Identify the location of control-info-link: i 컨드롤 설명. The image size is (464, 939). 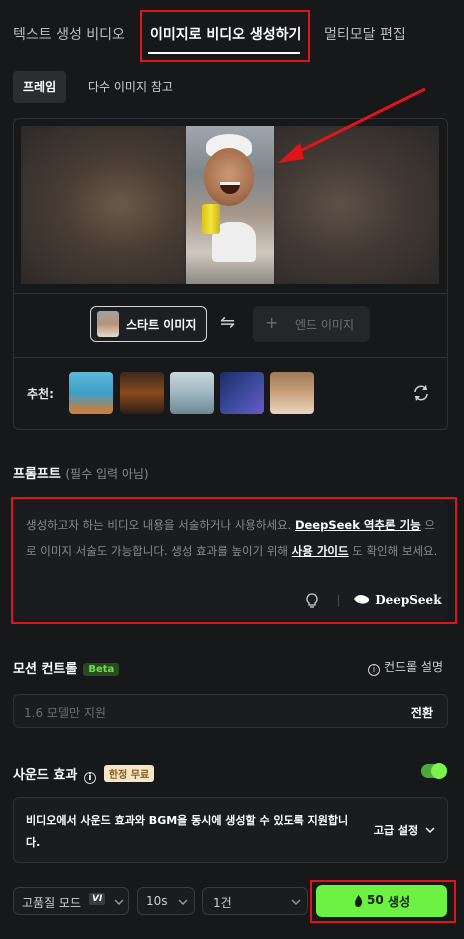
(405, 667).